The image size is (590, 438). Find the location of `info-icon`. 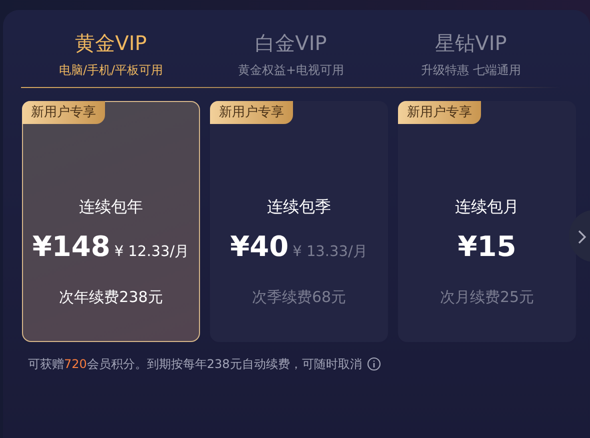

info-icon is located at coordinates (373, 364).